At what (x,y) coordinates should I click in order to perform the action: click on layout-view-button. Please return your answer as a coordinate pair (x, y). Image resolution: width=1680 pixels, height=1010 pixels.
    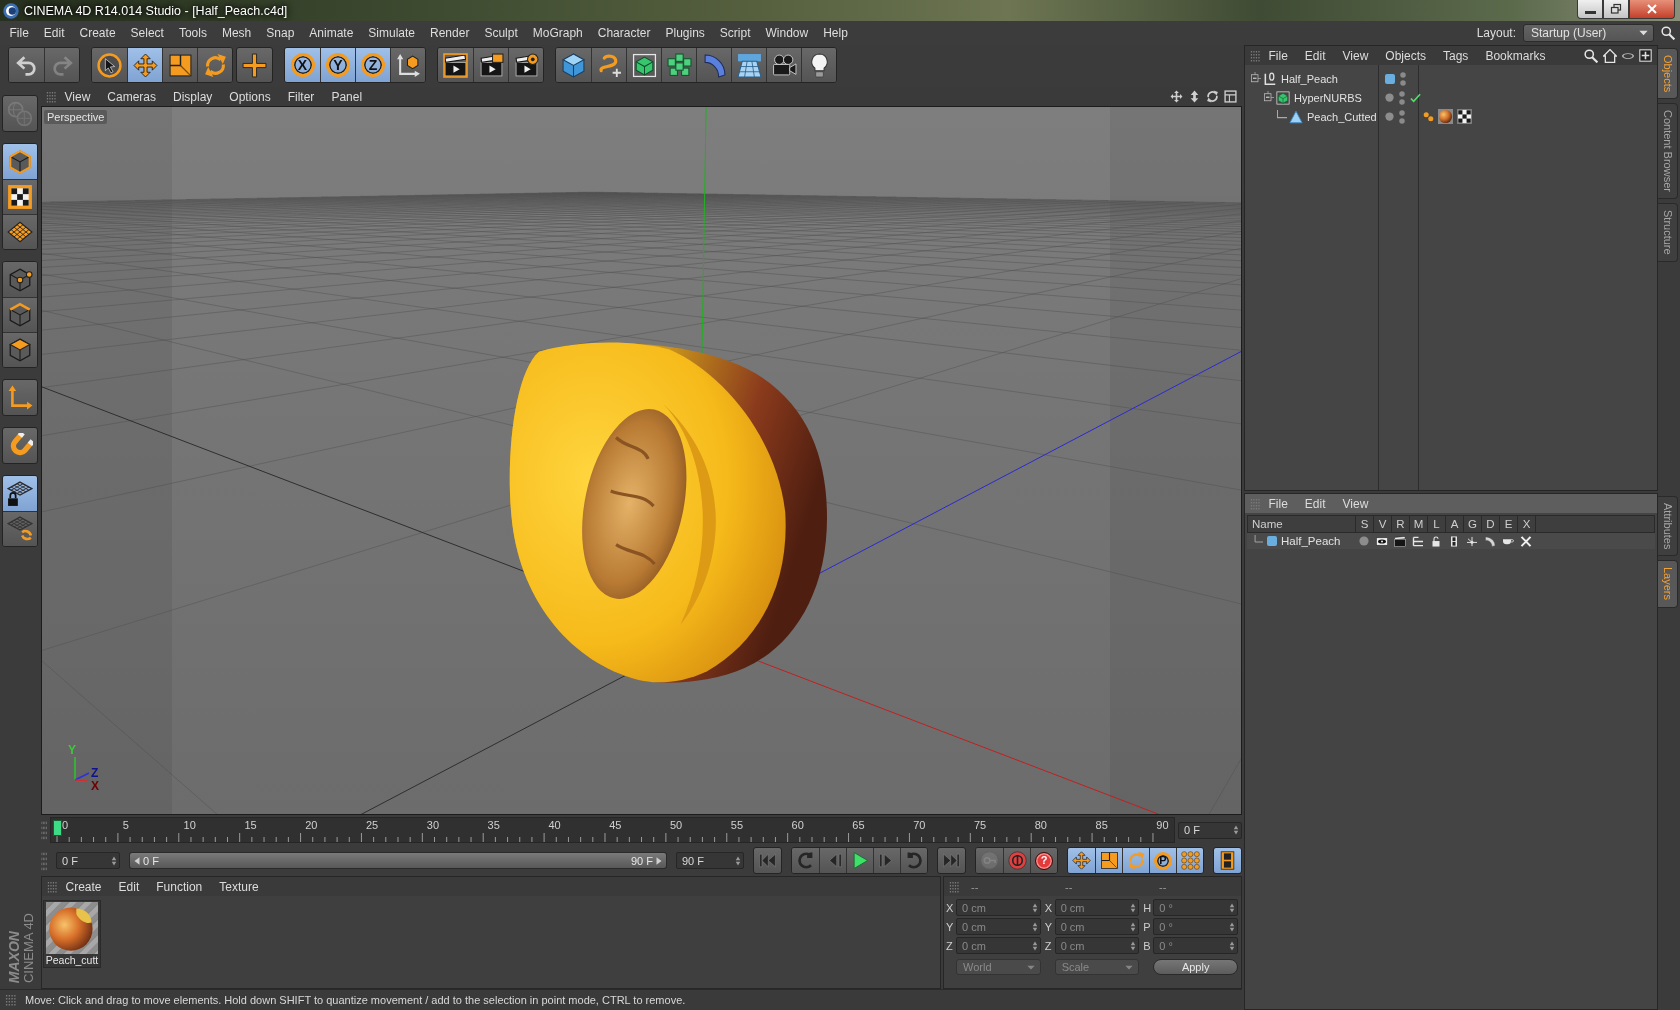
    Looking at the image, I should click on (1230, 96).